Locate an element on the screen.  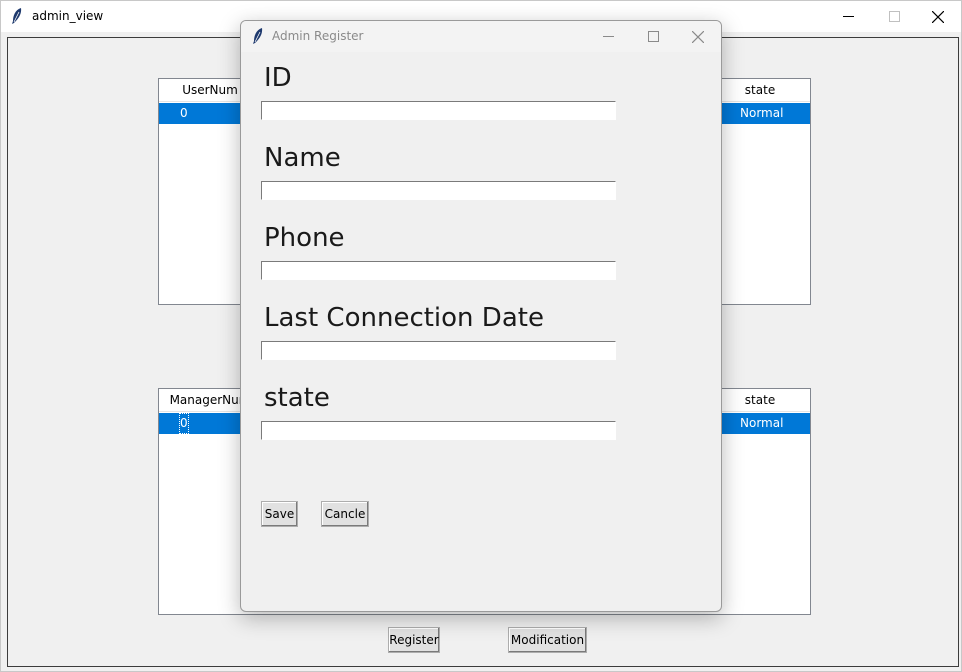
dialog-close-button is located at coordinates (698, 36).